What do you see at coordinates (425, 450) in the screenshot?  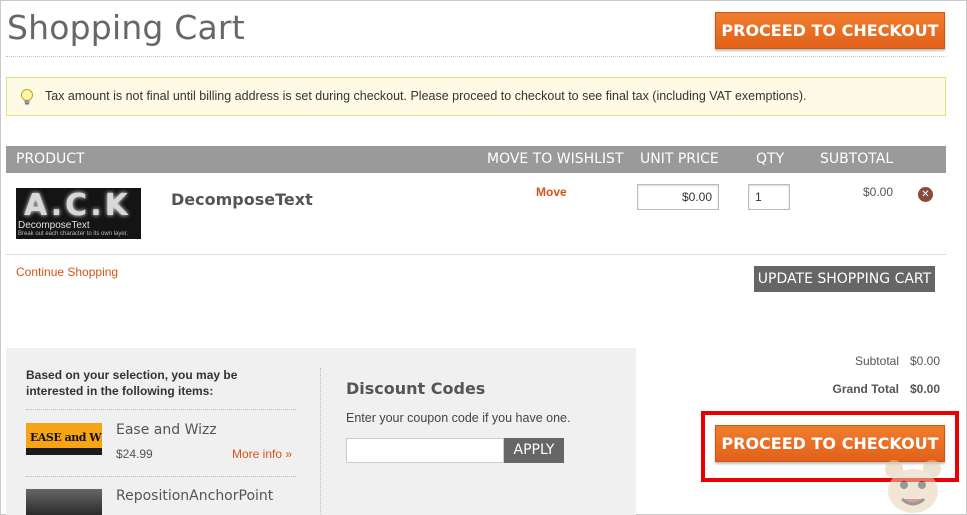 I see `coupon-code-input` at bounding box center [425, 450].